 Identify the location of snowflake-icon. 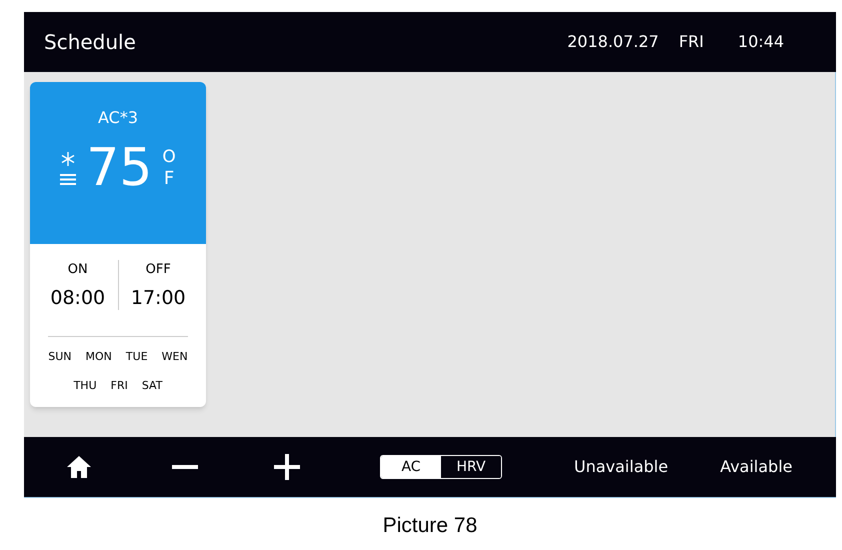
(68, 159).